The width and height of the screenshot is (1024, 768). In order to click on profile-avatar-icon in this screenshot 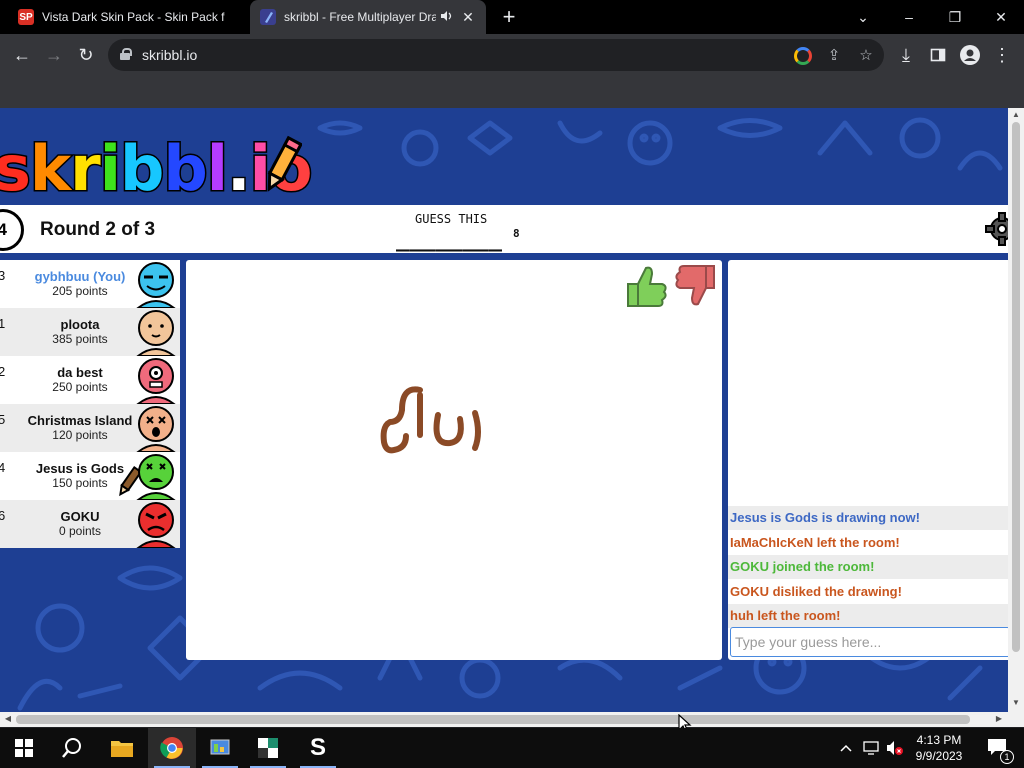, I will do `click(970, 55)`.